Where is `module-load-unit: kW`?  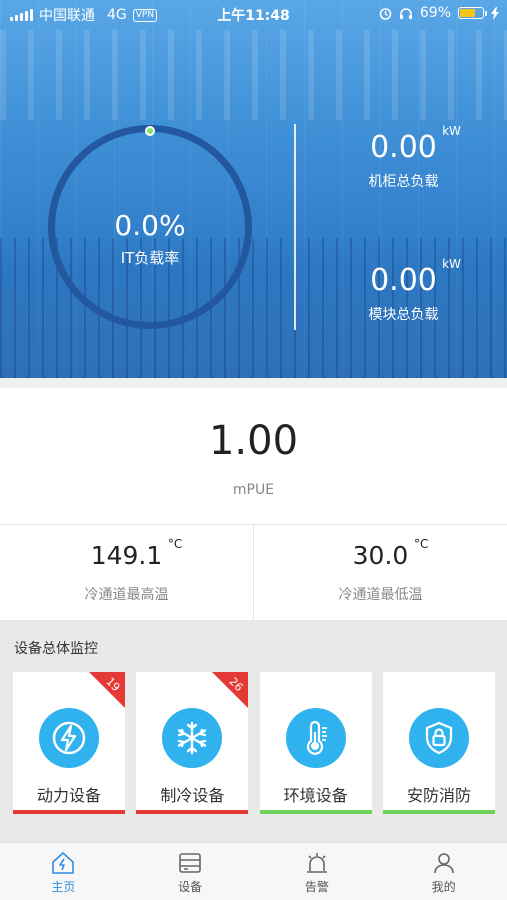 module-load-unit: kW is located at coordinates (451, 264).